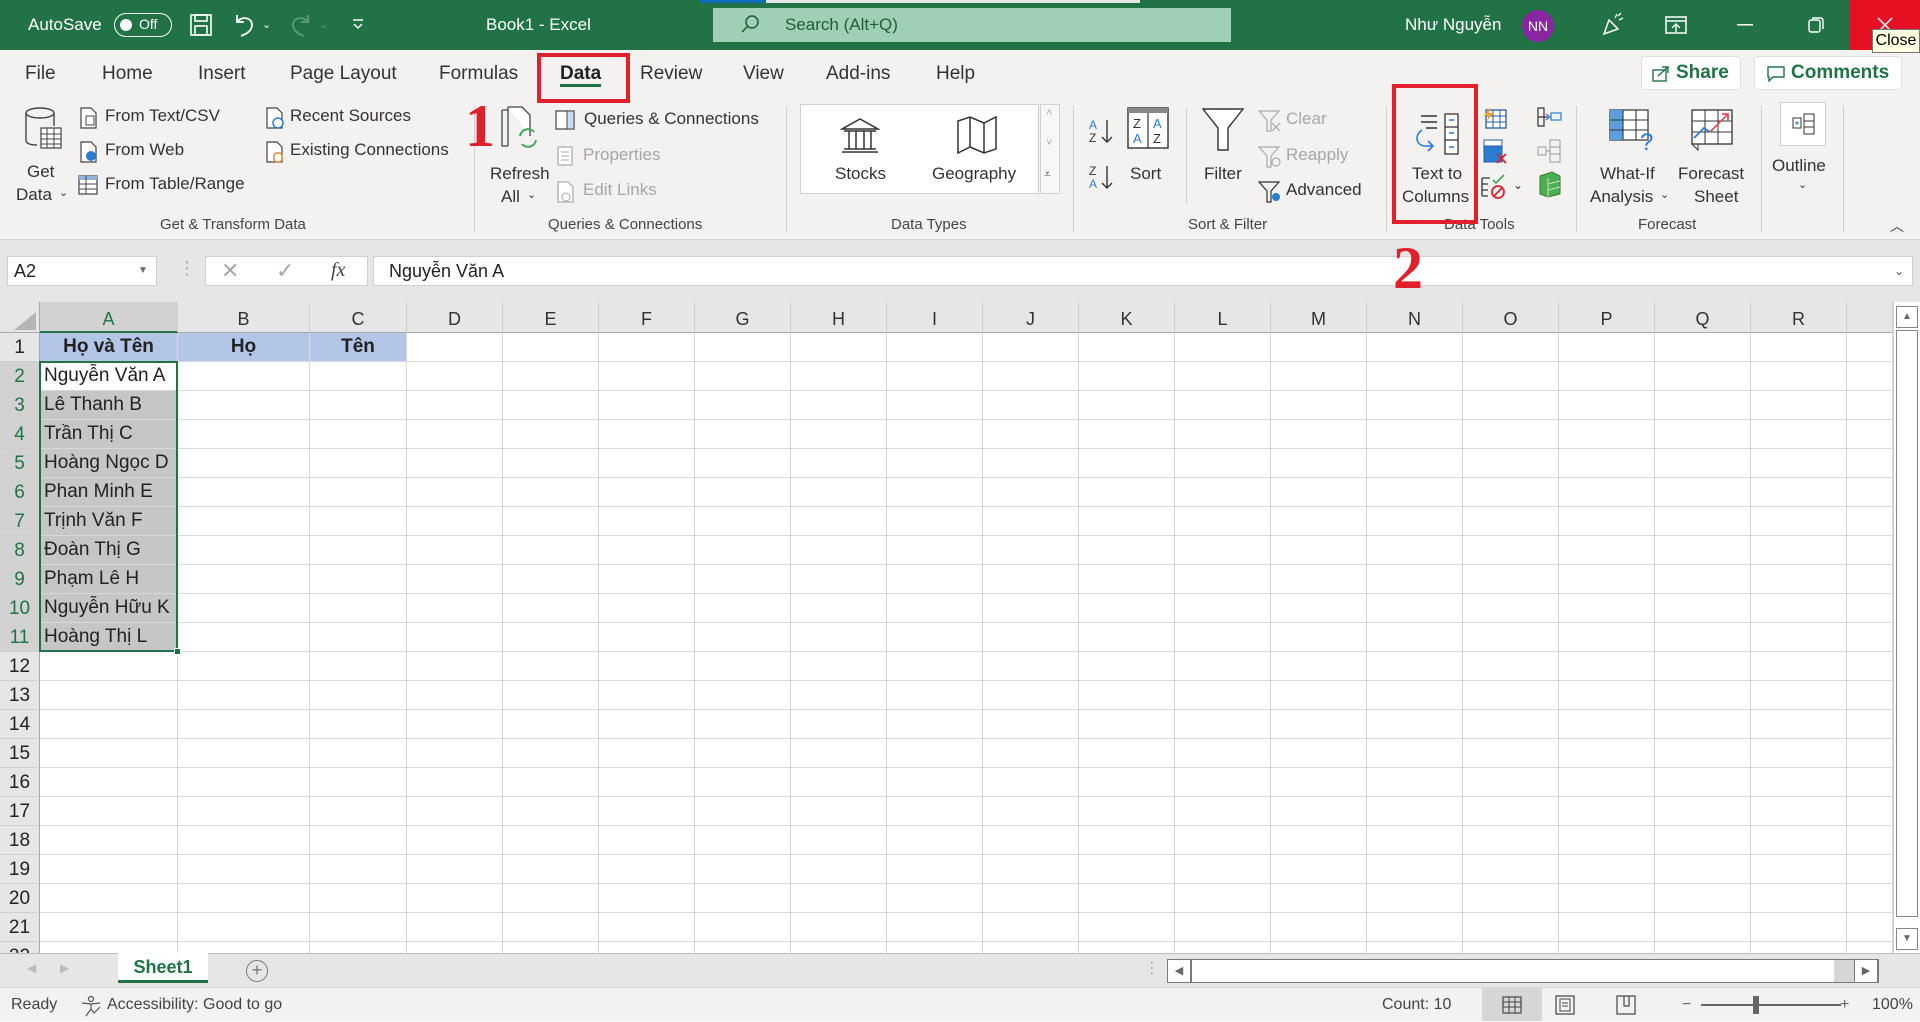 This screenshot has width=1920, height=1022. Describe the element at coordinates (244, 317) in the screenshot. I see `column-header-b: B` at that location.